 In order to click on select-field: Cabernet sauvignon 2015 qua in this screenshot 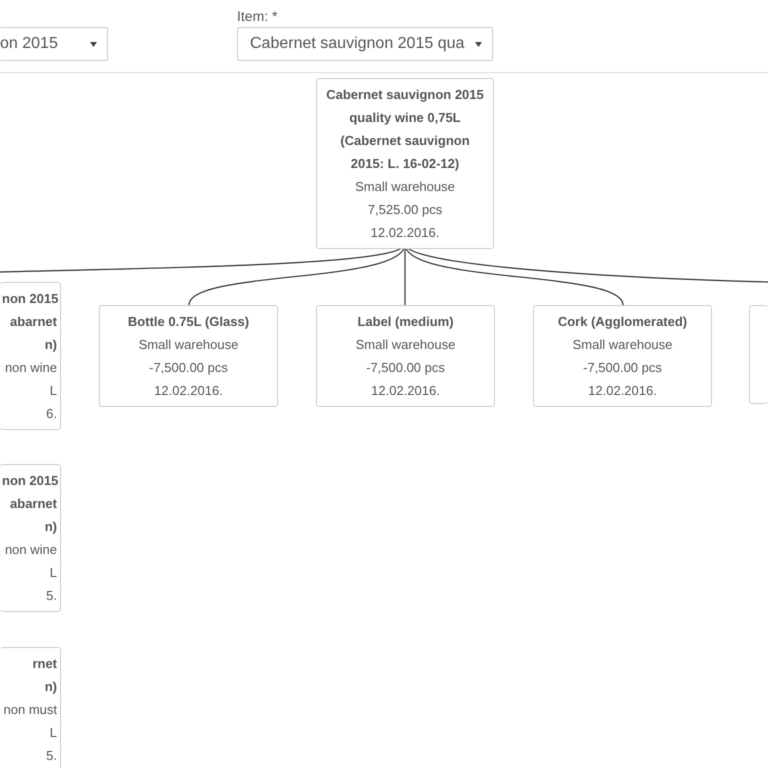, I will do `click(365, 44)`.